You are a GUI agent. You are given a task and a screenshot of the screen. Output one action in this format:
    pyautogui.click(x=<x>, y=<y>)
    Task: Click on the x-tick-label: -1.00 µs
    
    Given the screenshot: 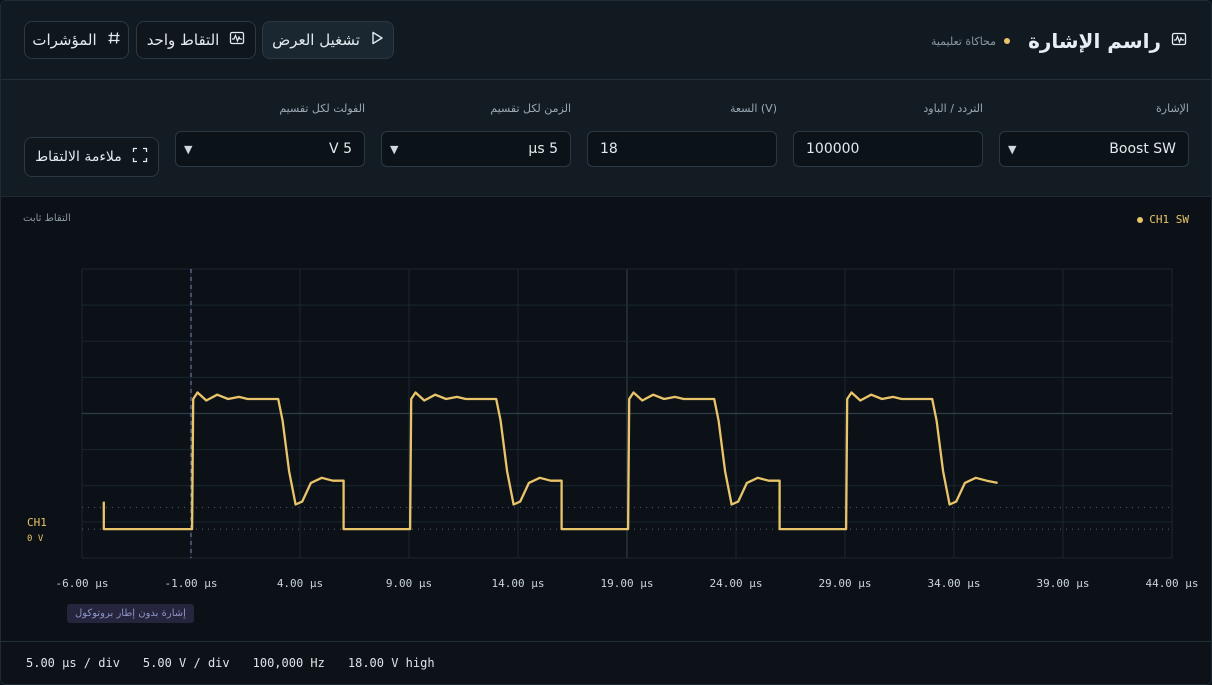 What is the action you would take?
    pyautogui.click(x=191, y=583)
    